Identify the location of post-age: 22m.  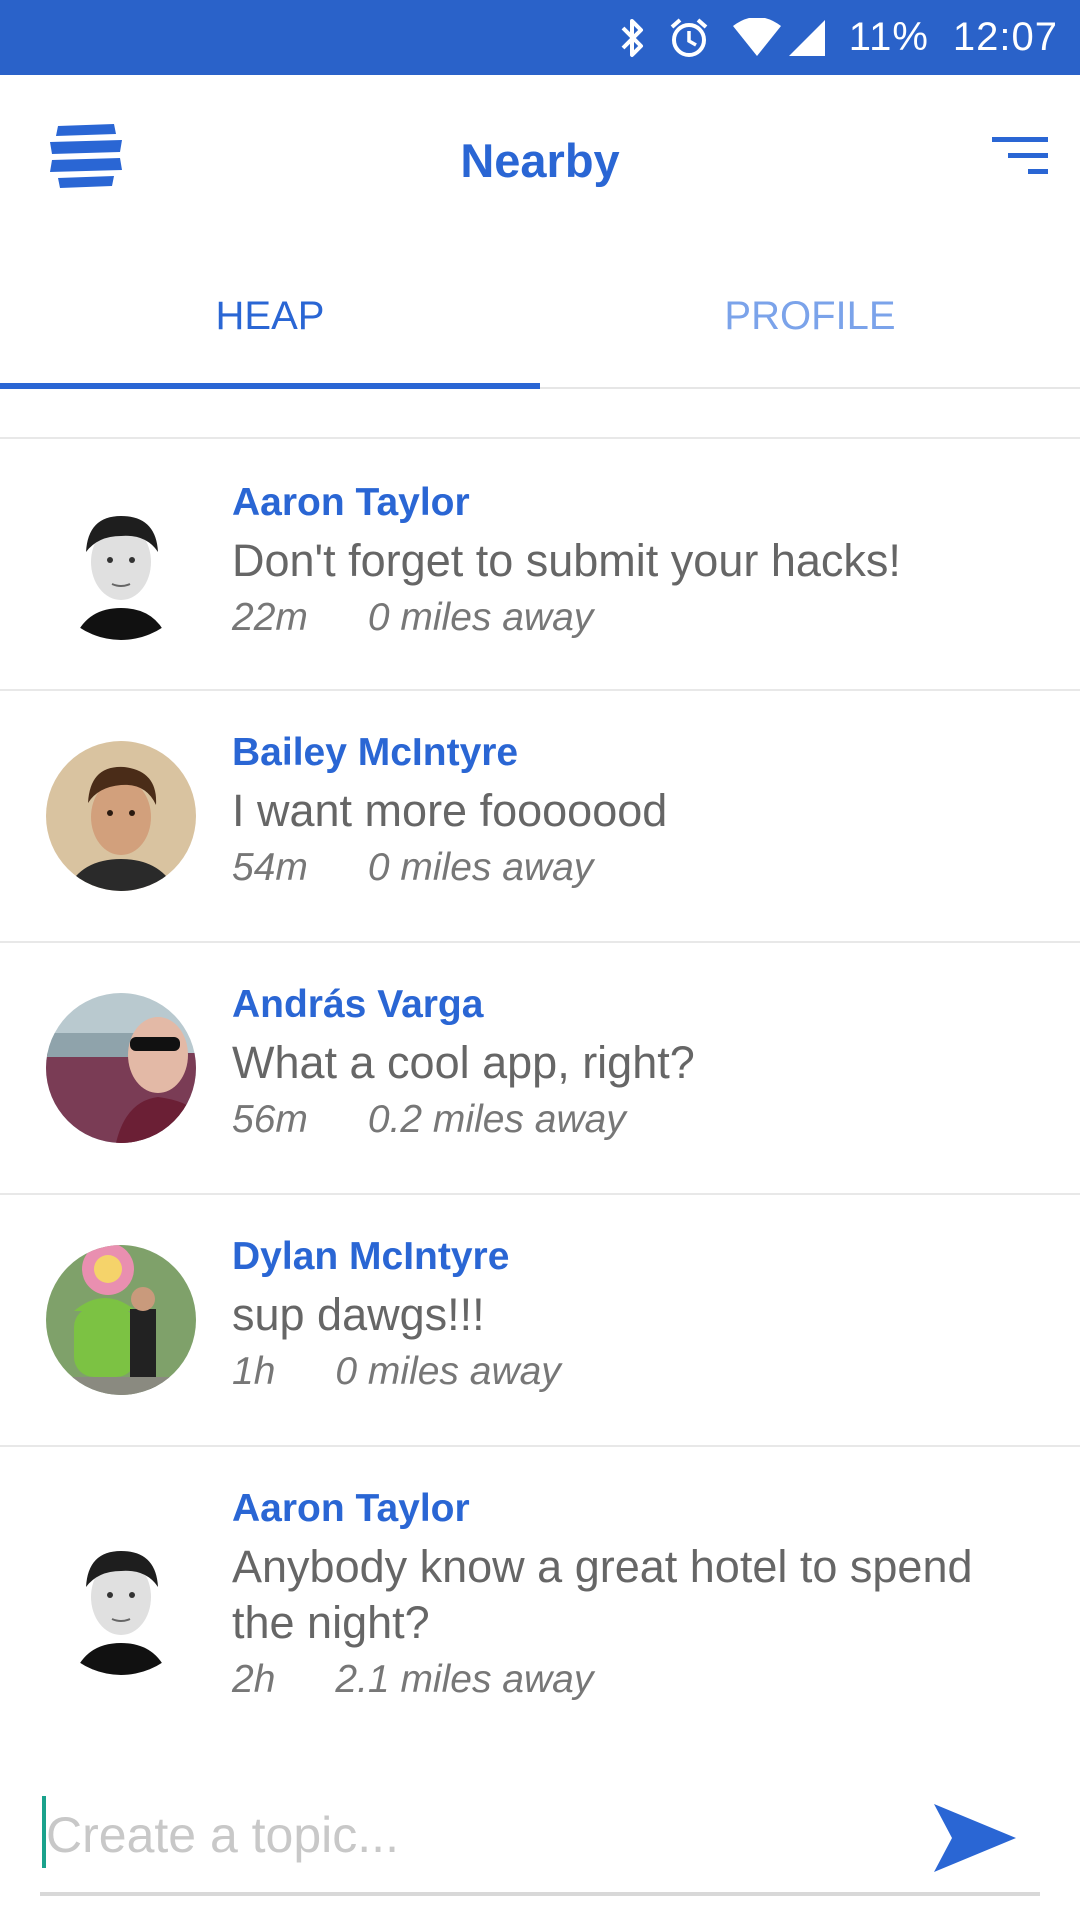
(270, 617).